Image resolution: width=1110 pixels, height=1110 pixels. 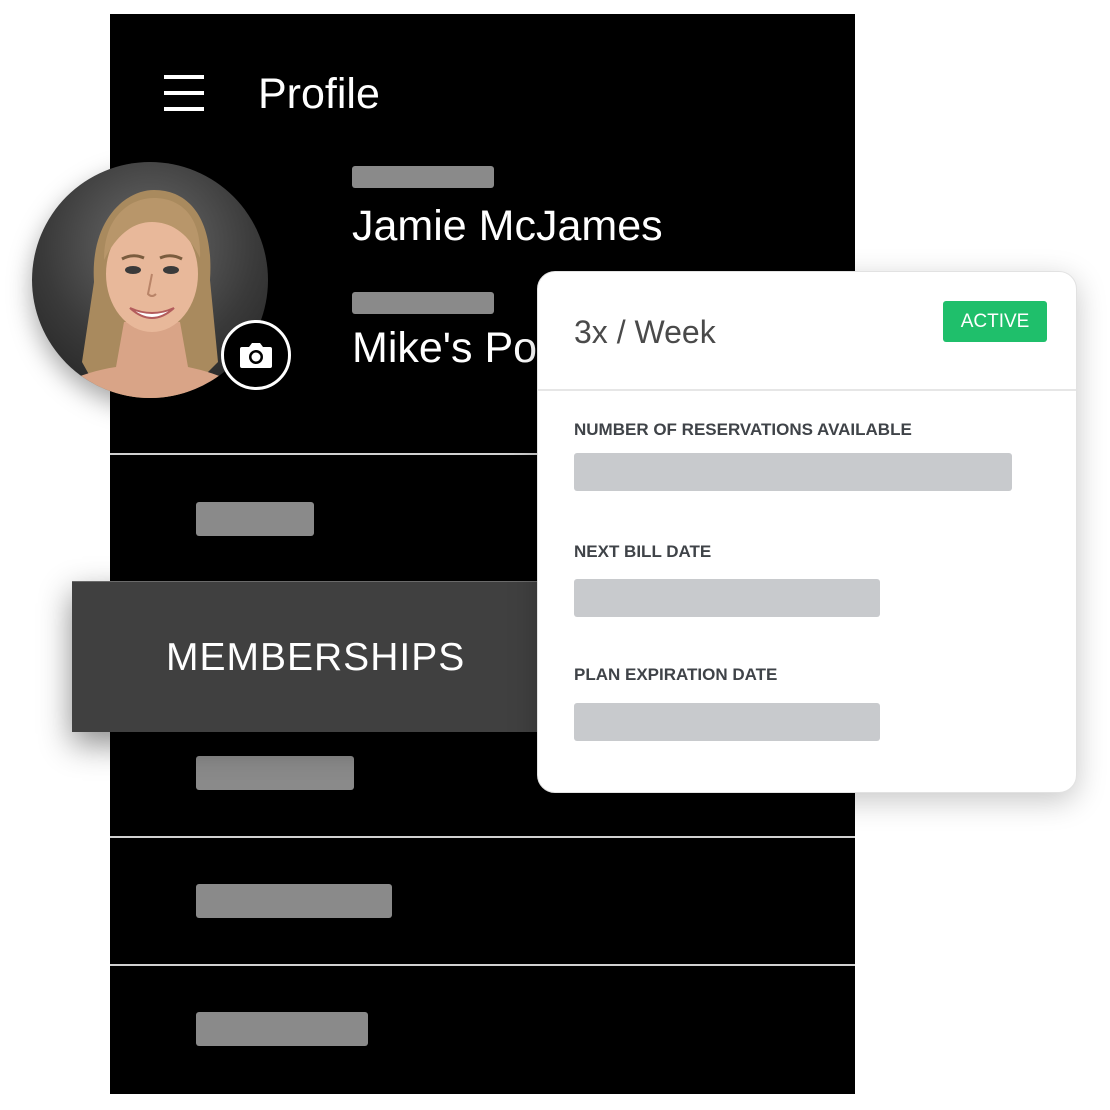 I want to click on next-bill-date-value-placeholder, so click(x=727, y=598).